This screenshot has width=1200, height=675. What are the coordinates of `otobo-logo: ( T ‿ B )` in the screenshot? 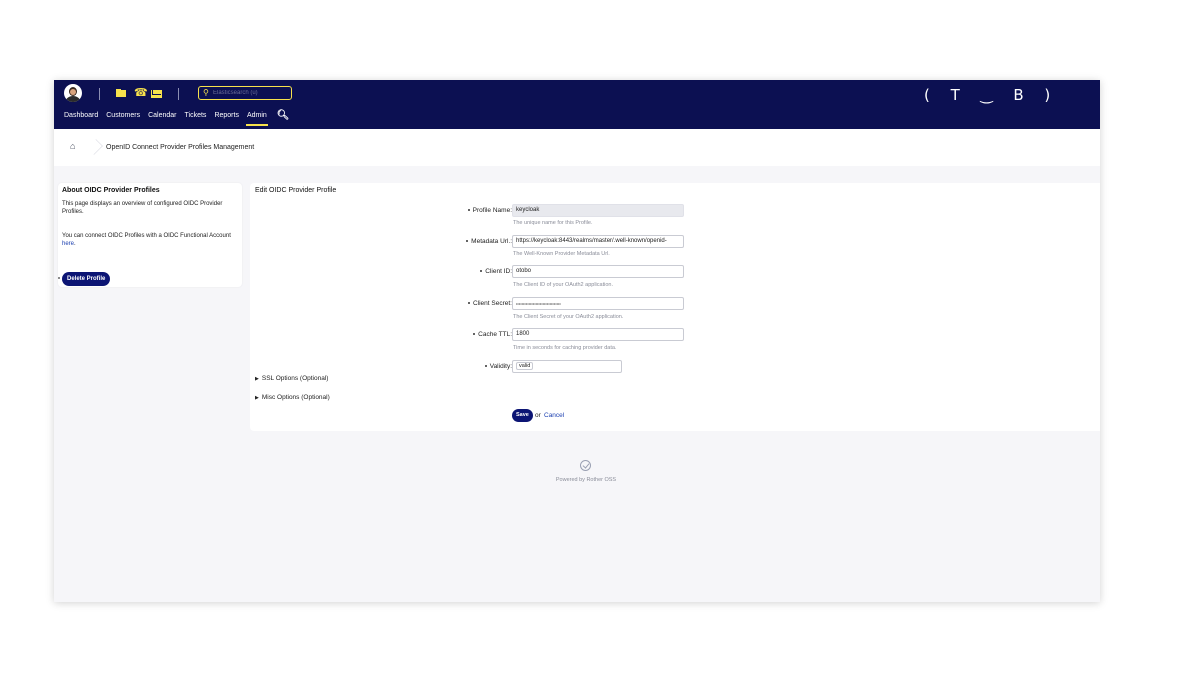 It's located at (991, 95).